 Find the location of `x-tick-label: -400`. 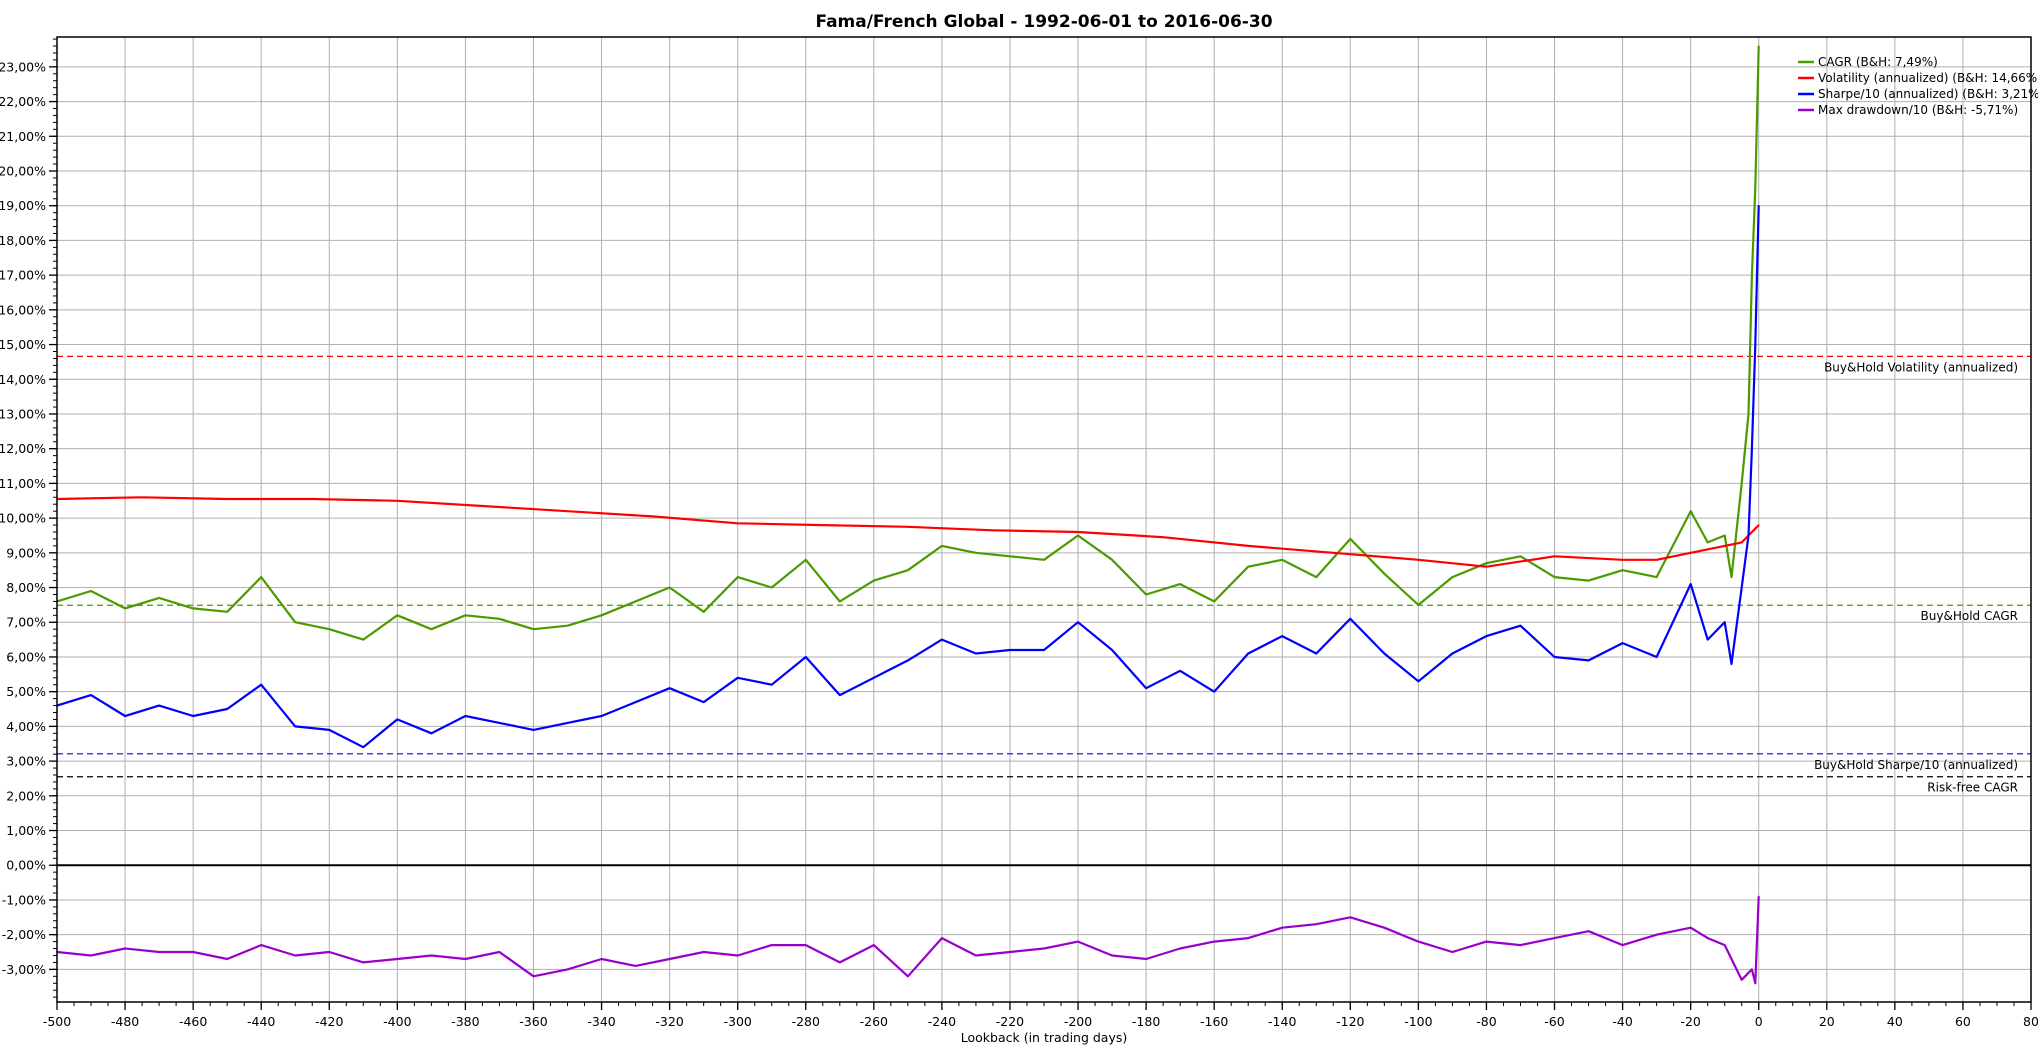

x-tick-label: -400 is located at coordinates (397, 1021).